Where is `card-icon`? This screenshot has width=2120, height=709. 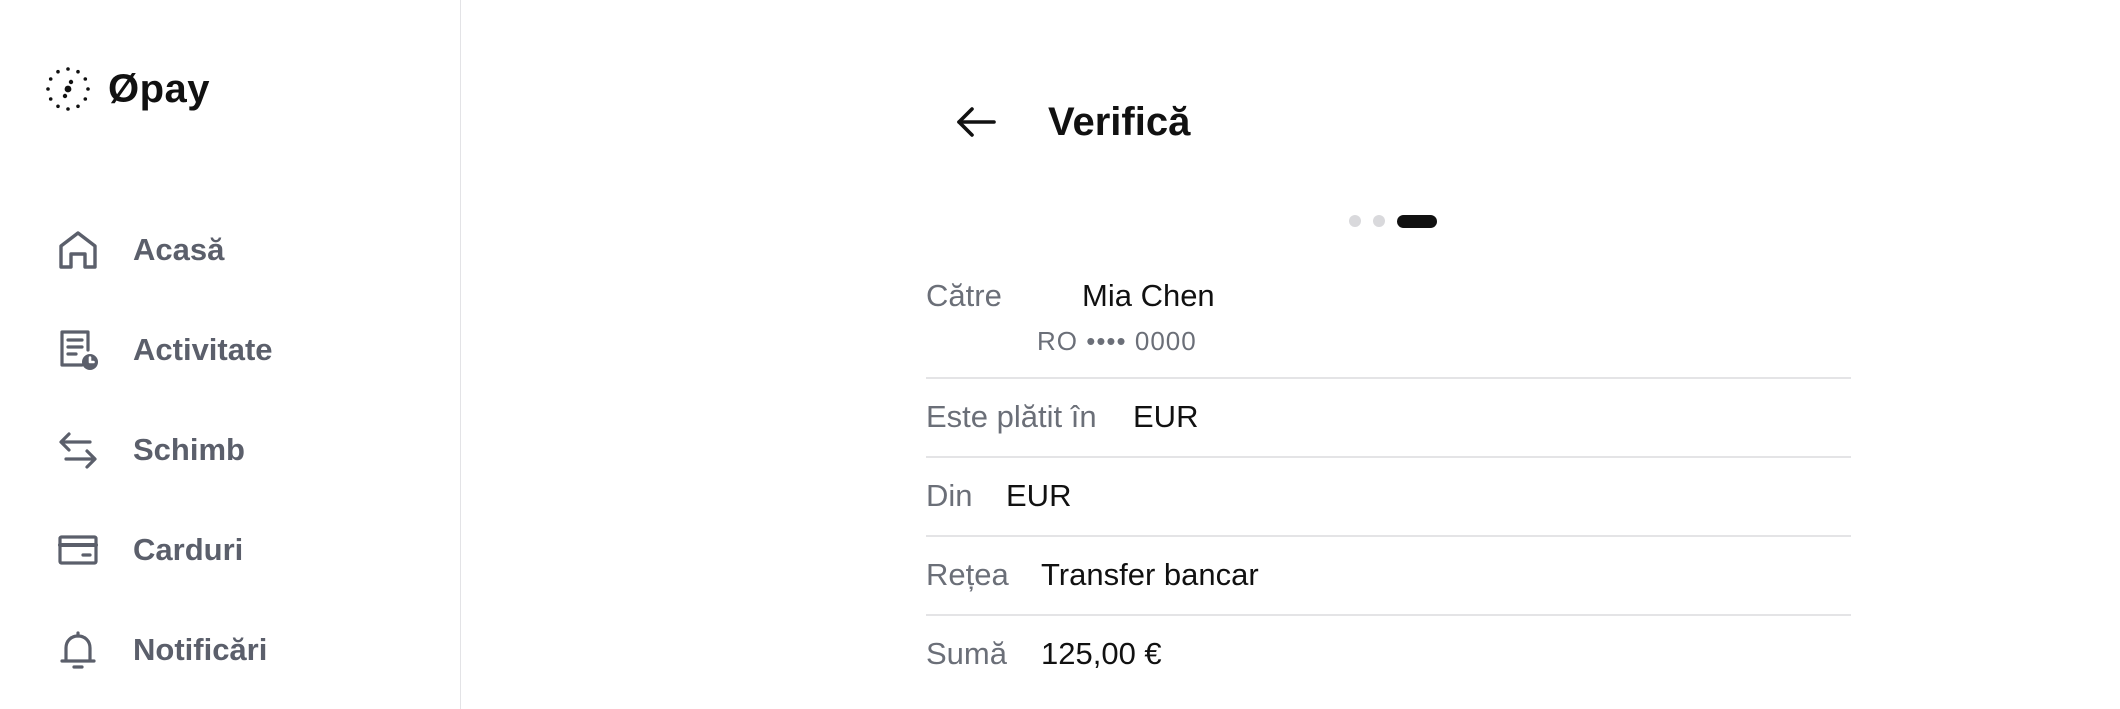
card-icon is located at coordinates (78, 550).